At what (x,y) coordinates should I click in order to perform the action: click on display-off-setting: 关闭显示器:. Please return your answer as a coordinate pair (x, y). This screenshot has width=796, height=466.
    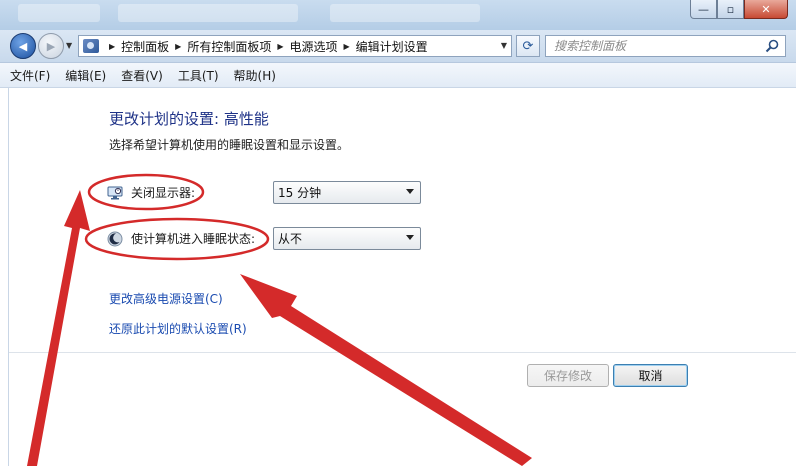
    Looking at the image, I should click on (151, 192).